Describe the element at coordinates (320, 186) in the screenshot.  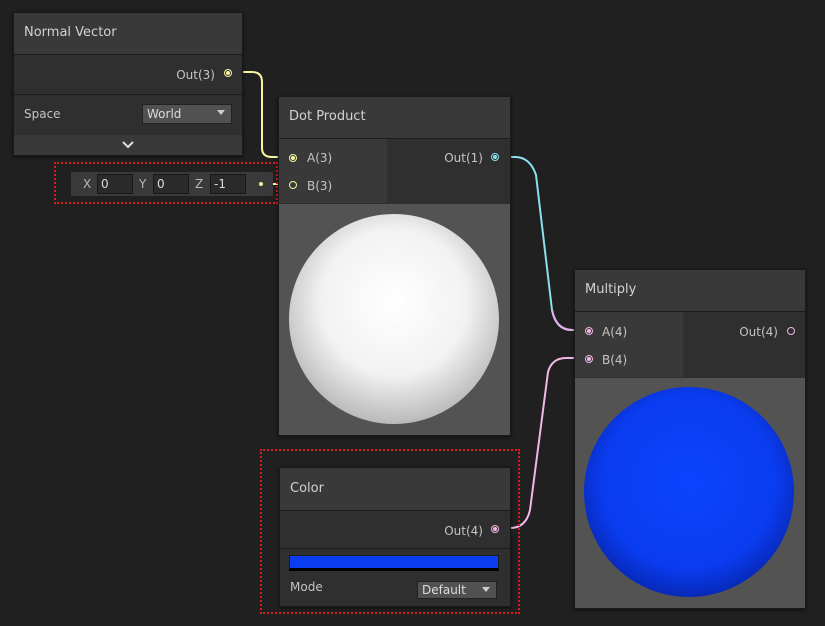
I see `input-port-b-label: B(3)` at that location.